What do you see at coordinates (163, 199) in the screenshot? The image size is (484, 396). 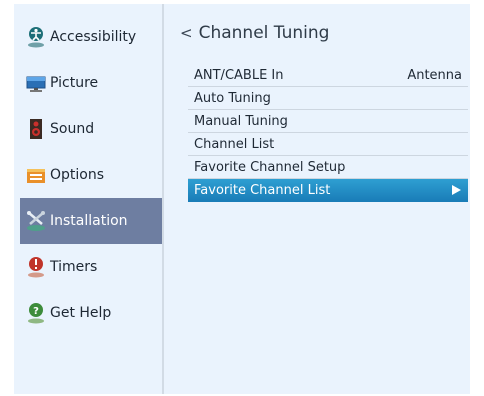 I see `sidebar-divider` at bounding box center [163, 199].